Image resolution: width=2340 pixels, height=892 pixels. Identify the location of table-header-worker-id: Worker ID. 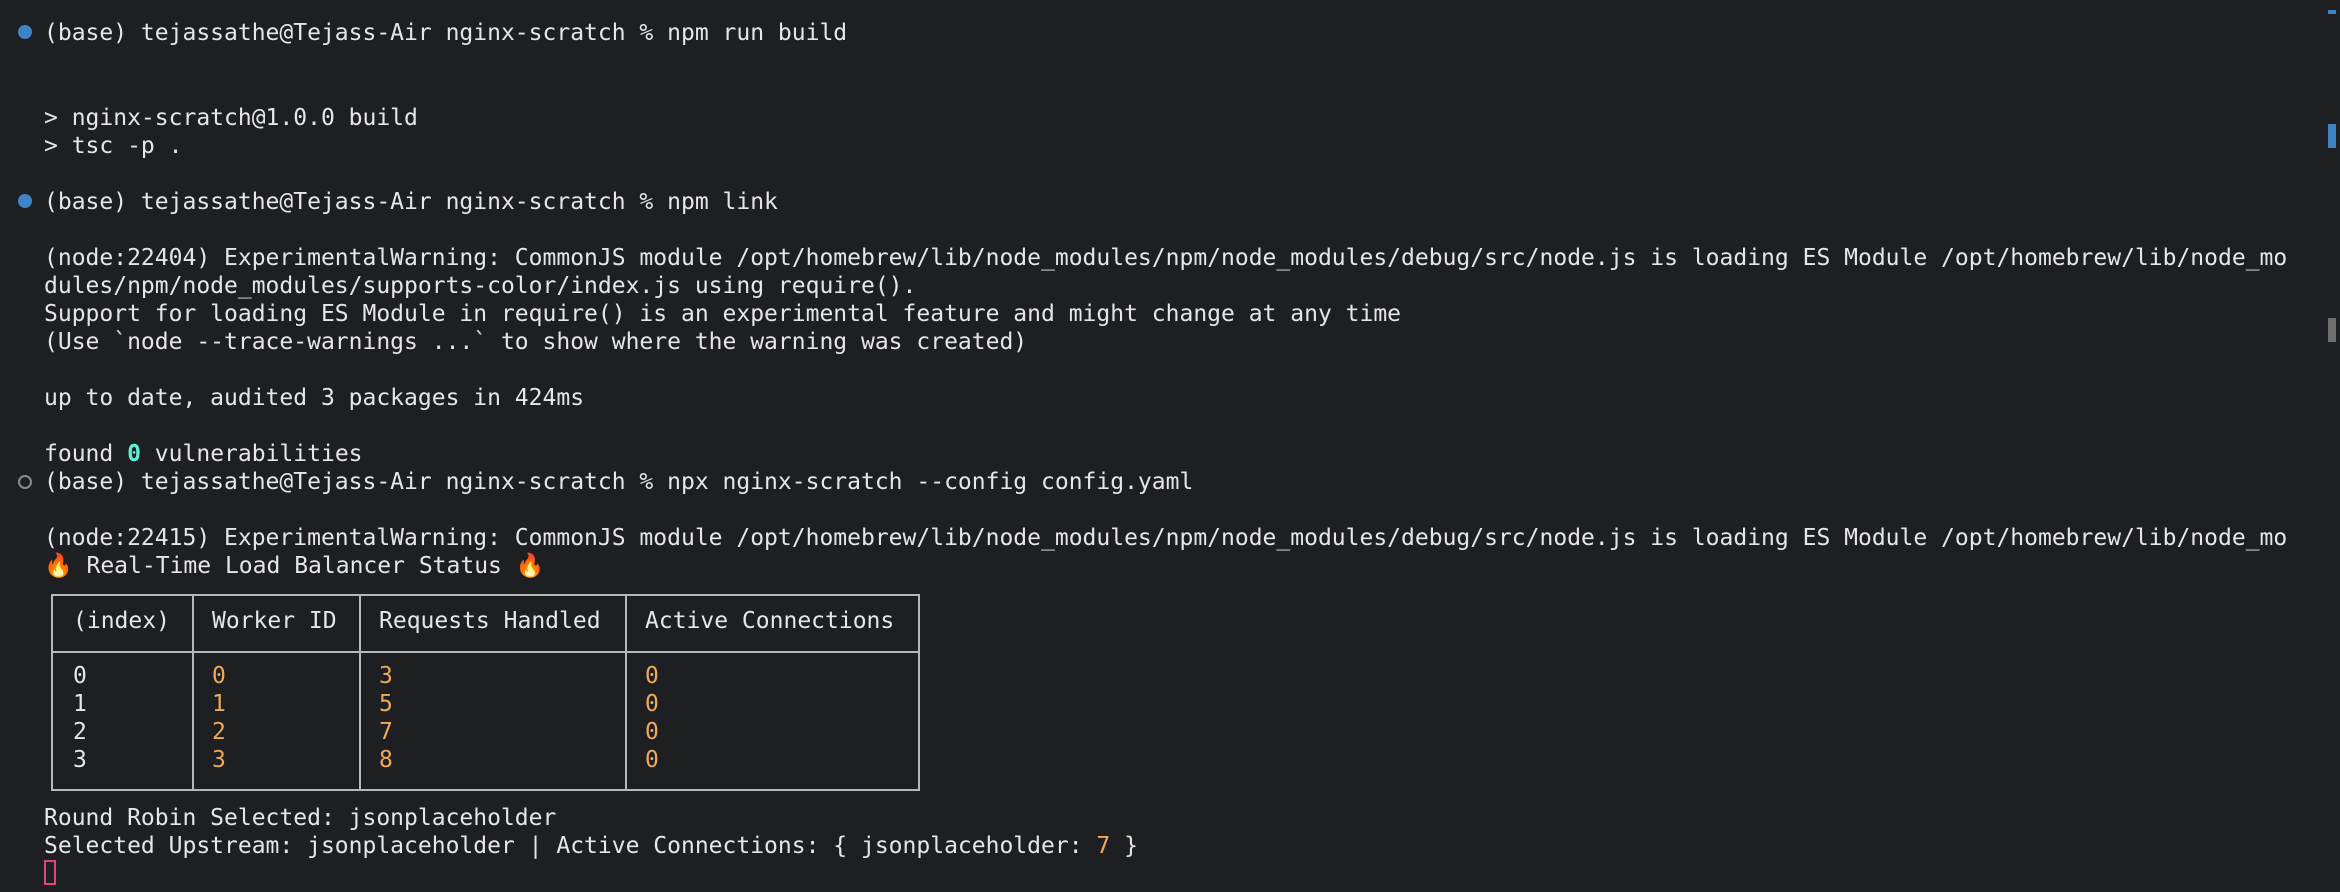
(274, 621).